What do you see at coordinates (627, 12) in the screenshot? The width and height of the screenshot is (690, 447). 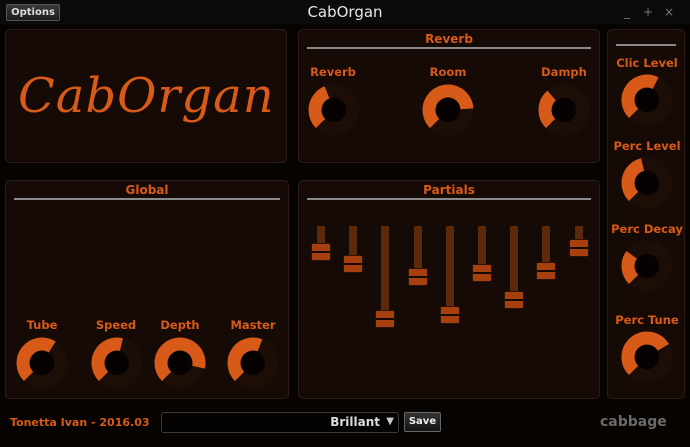 I see `minimize-icon: _` at bounding box center [627, 12].